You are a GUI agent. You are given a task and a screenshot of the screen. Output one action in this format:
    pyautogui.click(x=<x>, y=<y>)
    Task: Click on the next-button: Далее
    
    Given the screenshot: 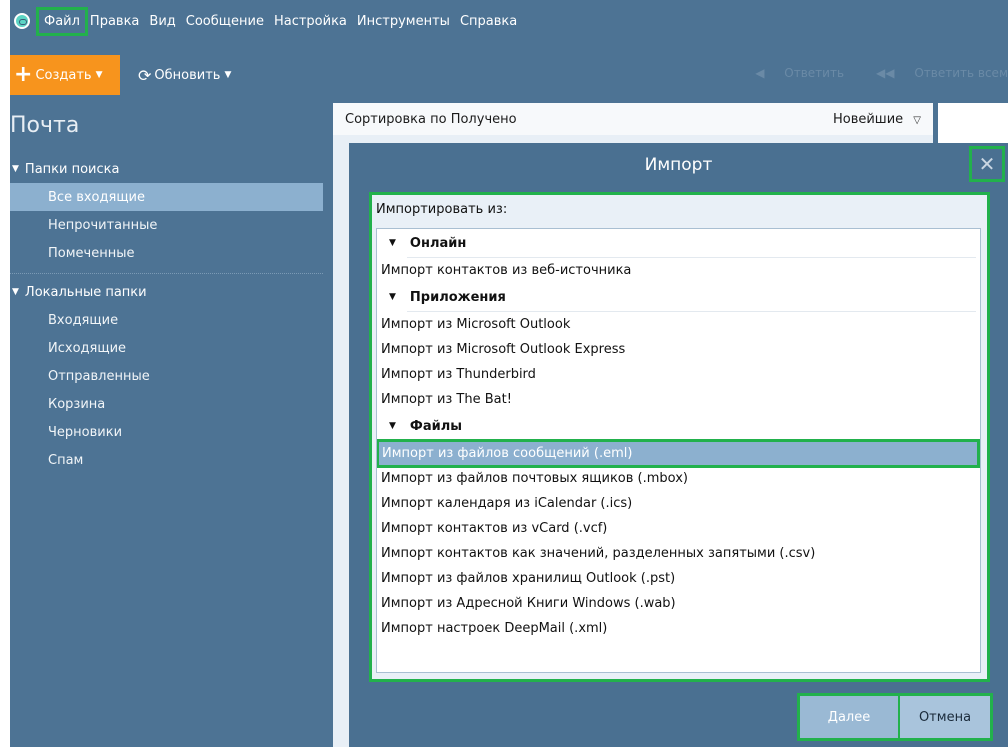 What is the action you would take?
    pyautogui.click(x=850, y=717)
    